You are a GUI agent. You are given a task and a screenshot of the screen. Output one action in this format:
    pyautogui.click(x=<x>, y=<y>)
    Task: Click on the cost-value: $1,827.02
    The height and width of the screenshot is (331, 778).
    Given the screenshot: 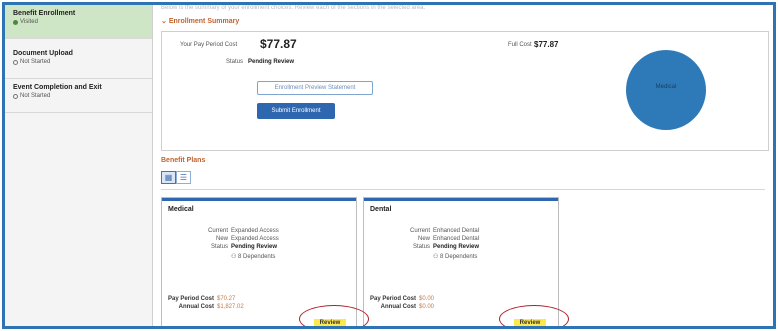 What is the action you would take?
    pyautogui.click(x=230, y=307)
    